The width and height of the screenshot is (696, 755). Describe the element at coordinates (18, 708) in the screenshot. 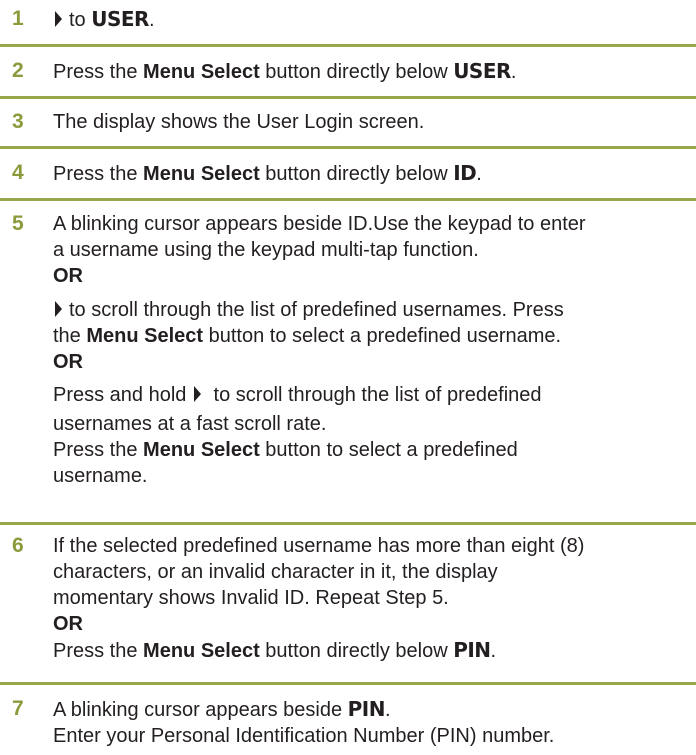

I see `step-number: 7` at that location.